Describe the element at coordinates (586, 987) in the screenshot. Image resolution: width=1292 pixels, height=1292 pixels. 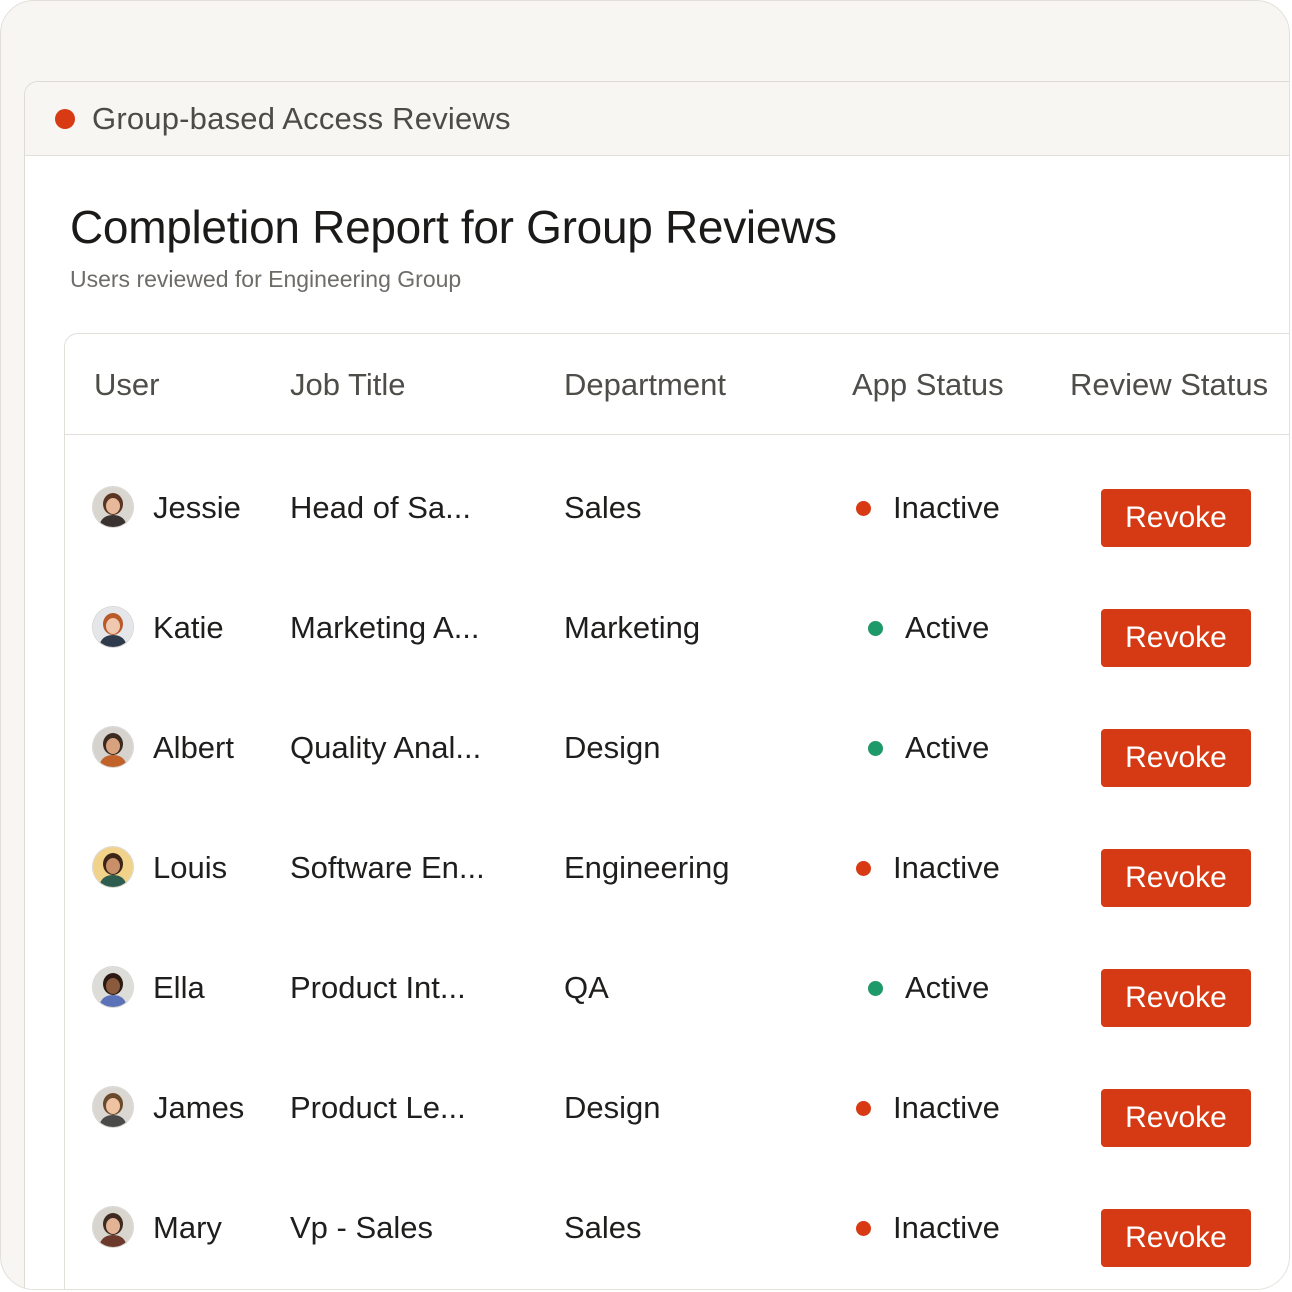
I see `department: QA` at that location.